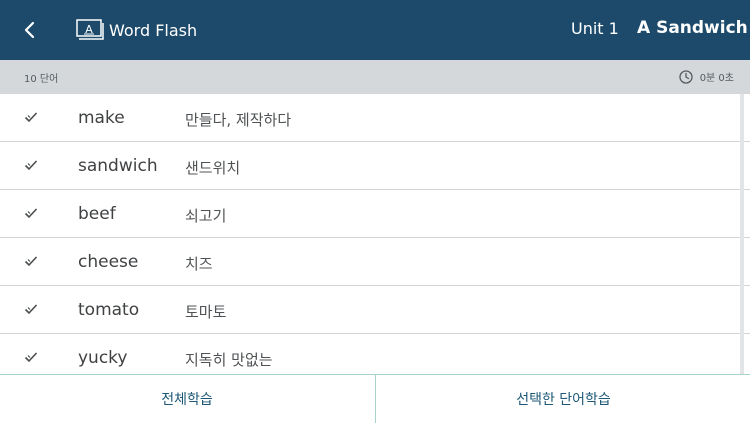 Image resolution: width=750 pixels, height=423 pixels. I want to click on word-meaning: 토마토, so click(206, 312).